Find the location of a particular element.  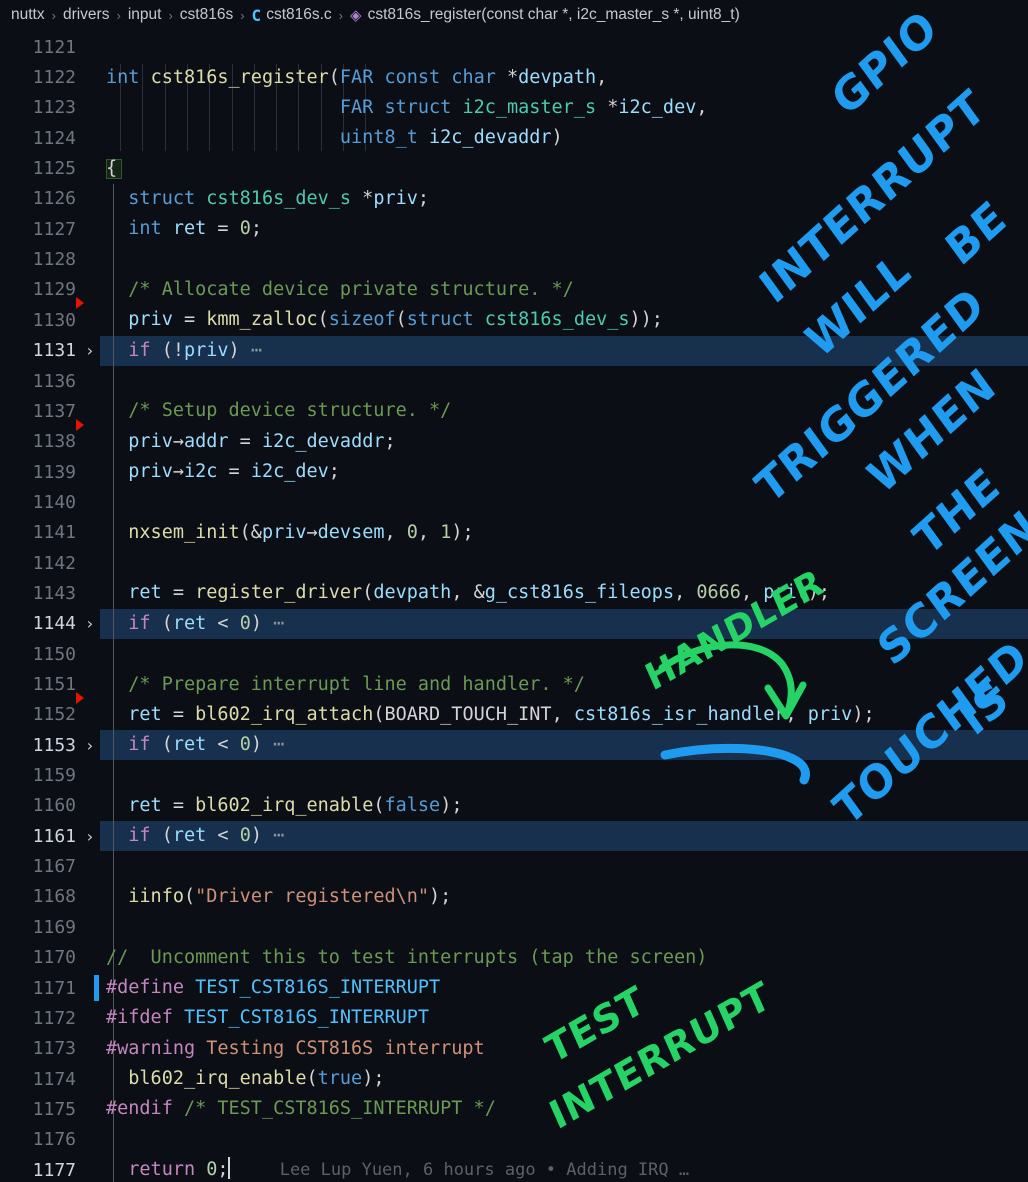

line-number-gutter: 1170 is located at coordinates (50, 958).